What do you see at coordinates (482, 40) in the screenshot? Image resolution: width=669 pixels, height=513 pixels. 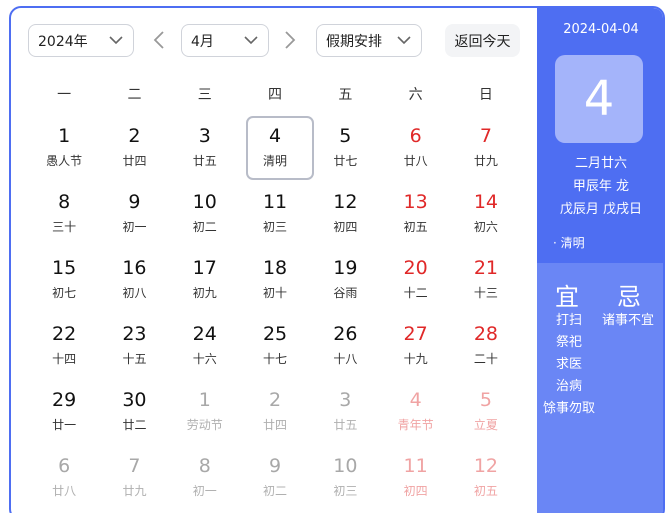 I see `back-to-today-button: 返回今天` at bounding box center [482, 40].